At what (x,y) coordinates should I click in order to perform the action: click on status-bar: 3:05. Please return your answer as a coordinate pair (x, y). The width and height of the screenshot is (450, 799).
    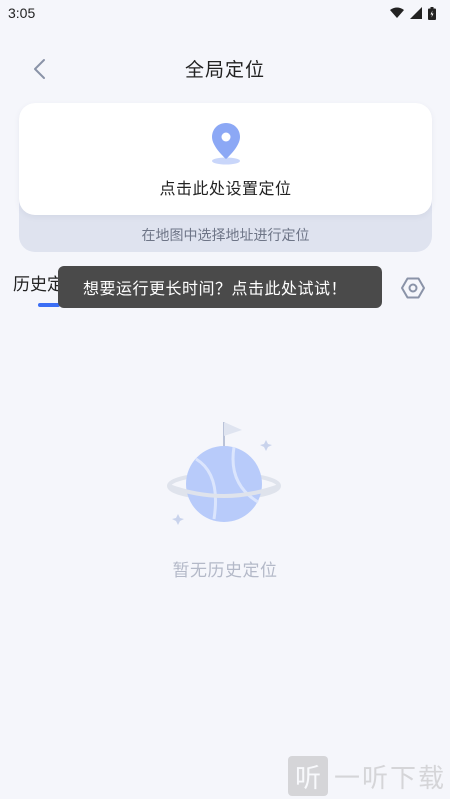
    Looking at the image, I should click on (225, 13).